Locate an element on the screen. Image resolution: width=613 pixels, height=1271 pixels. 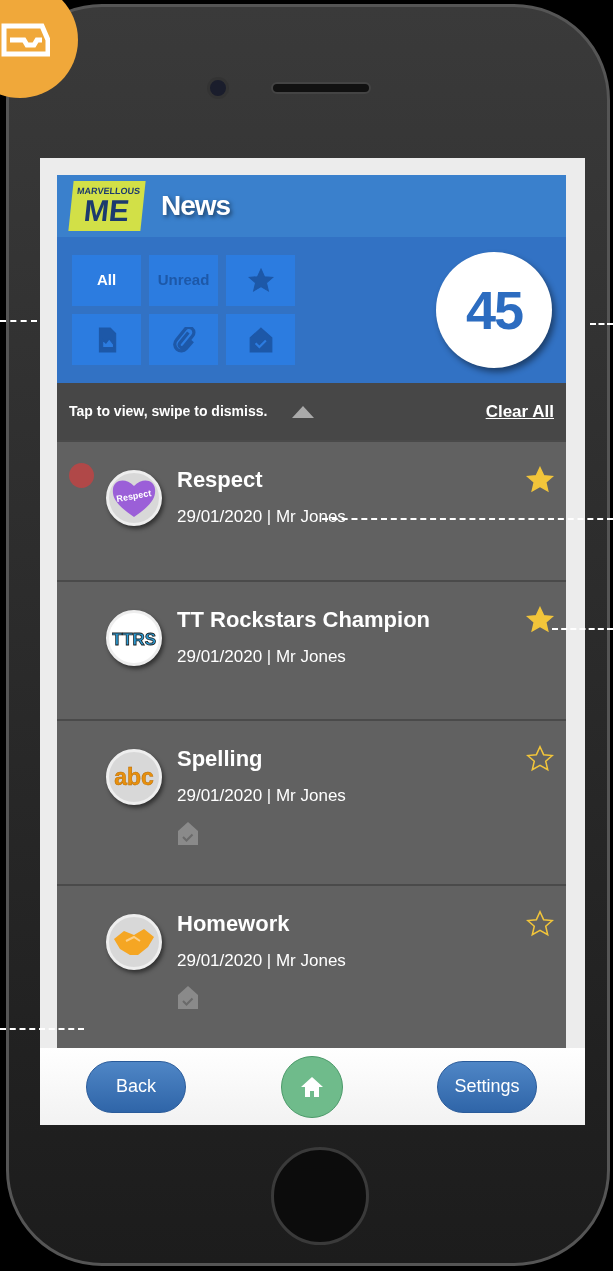
message-title: TT Rockstars Champion is located at coordinates (304, 619).